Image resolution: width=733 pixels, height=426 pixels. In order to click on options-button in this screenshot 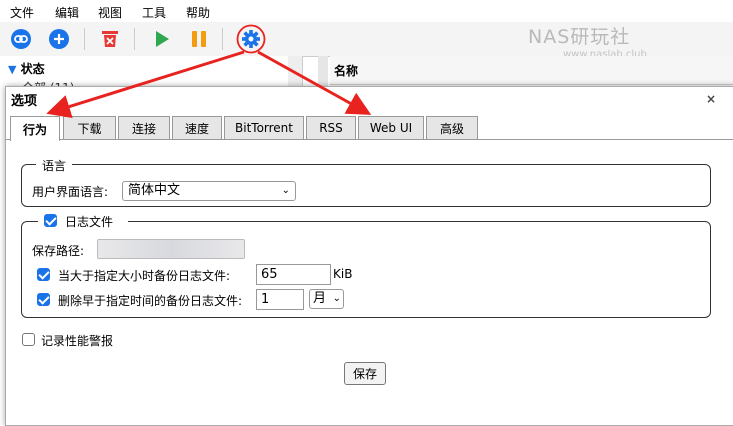, I will do `click(251, 39)`.